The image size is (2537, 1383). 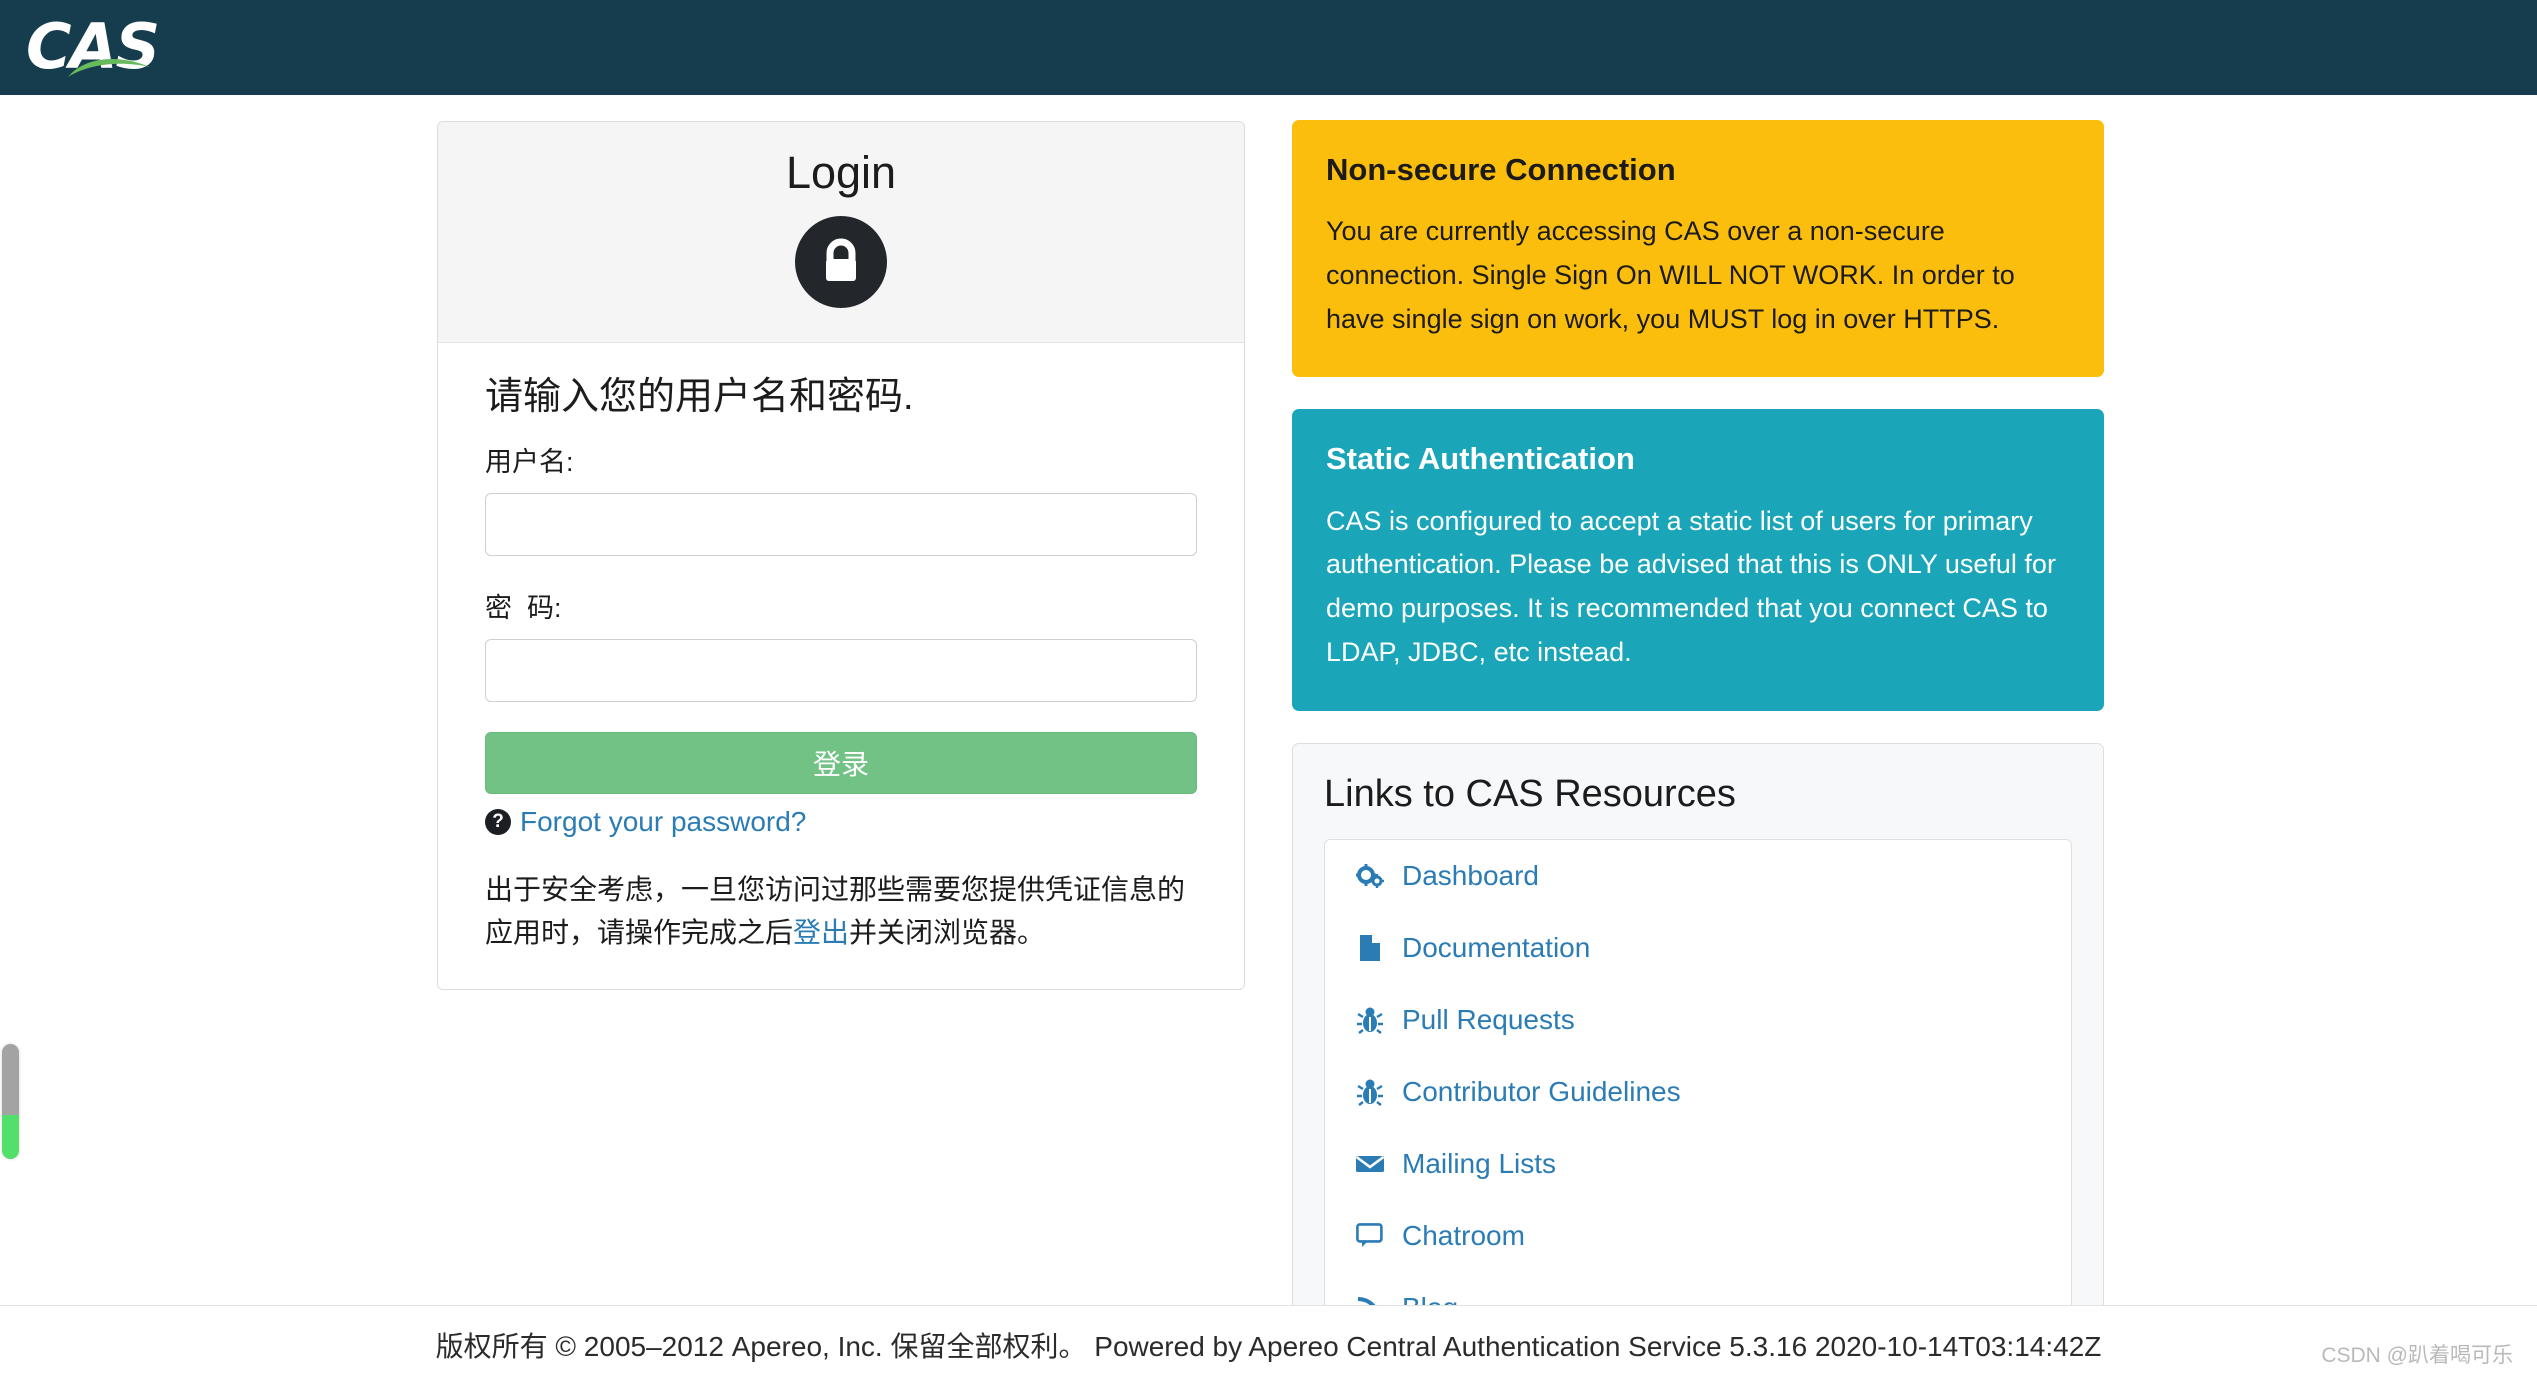 What do you see at coordinates (663, 822) in the screenshot?
I see `forgot-password-link: Forgot your password?` at bounding box center [663, 822].